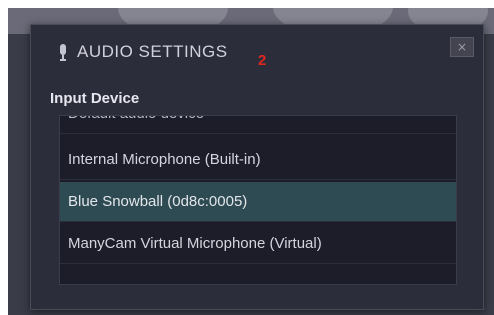 Image resolution: width=494 pixels, height=315 pixels. I want to click on device-item-manycam-virtual-microphone: ManyCam Virtual Microphone (Virtual), so click(258, 244).